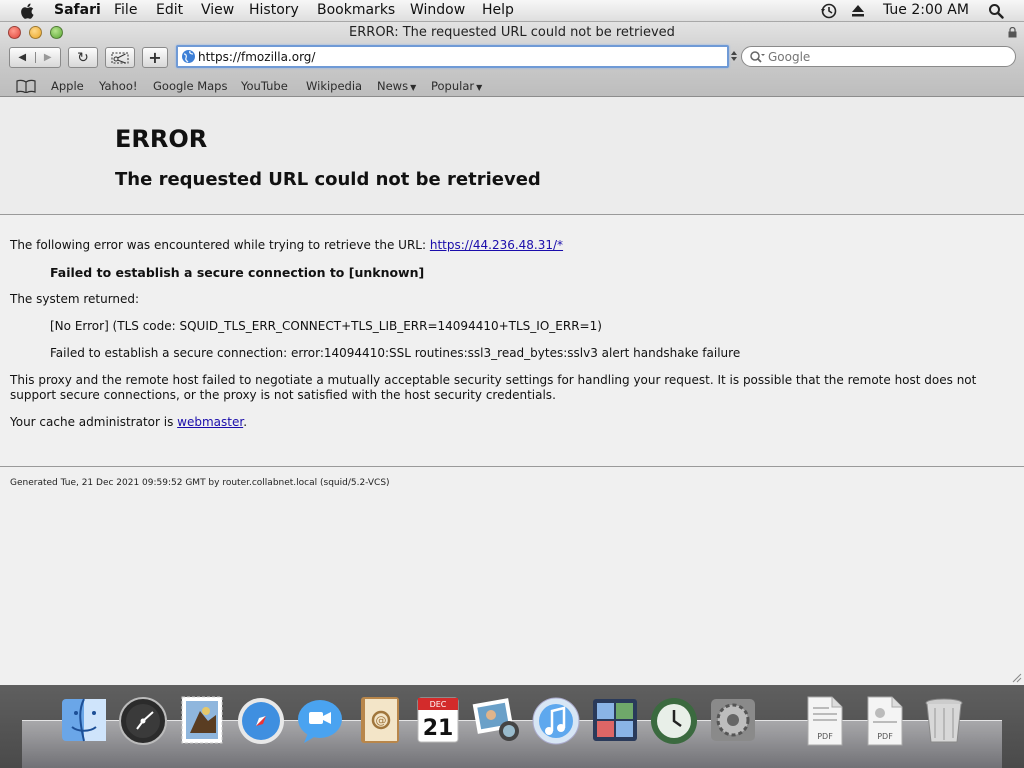 This screenshot has height=768, width=1024. I want to click on snippet-button, so click(120, 57).